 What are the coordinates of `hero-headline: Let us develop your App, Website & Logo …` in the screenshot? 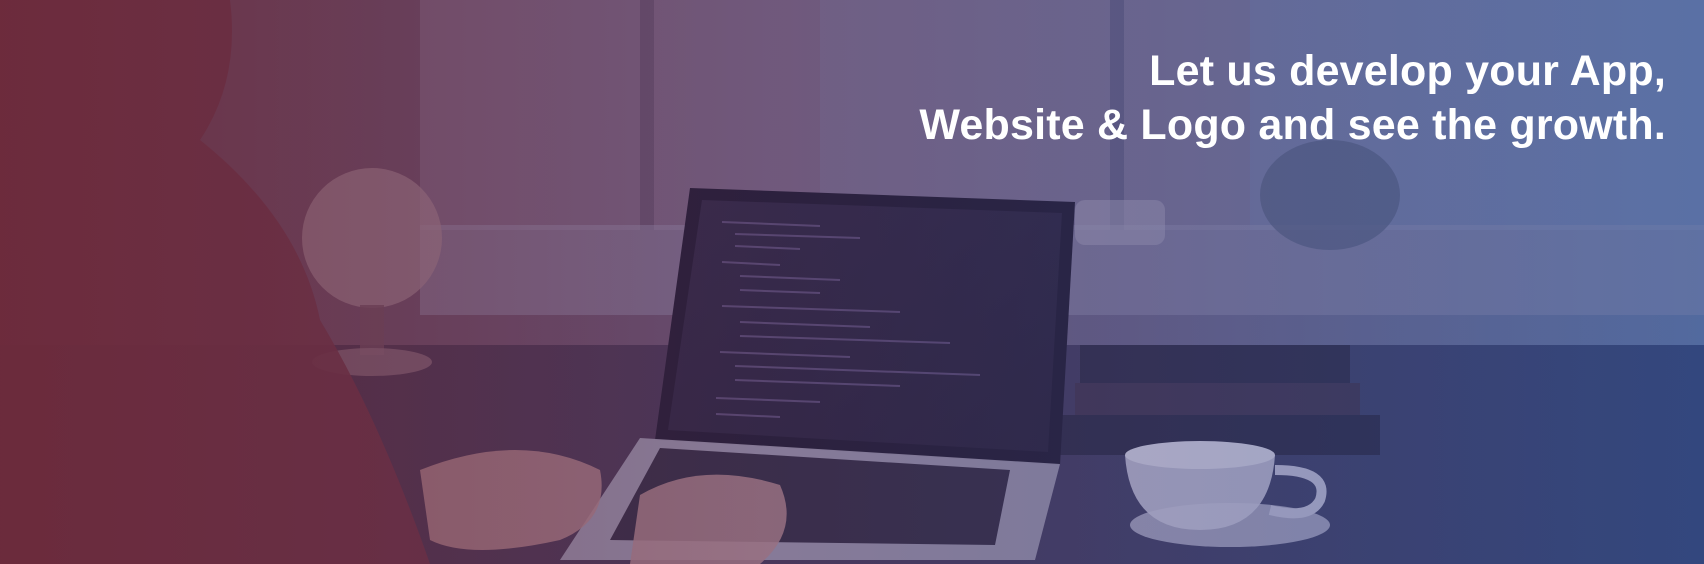 It's located at (1292, 98).